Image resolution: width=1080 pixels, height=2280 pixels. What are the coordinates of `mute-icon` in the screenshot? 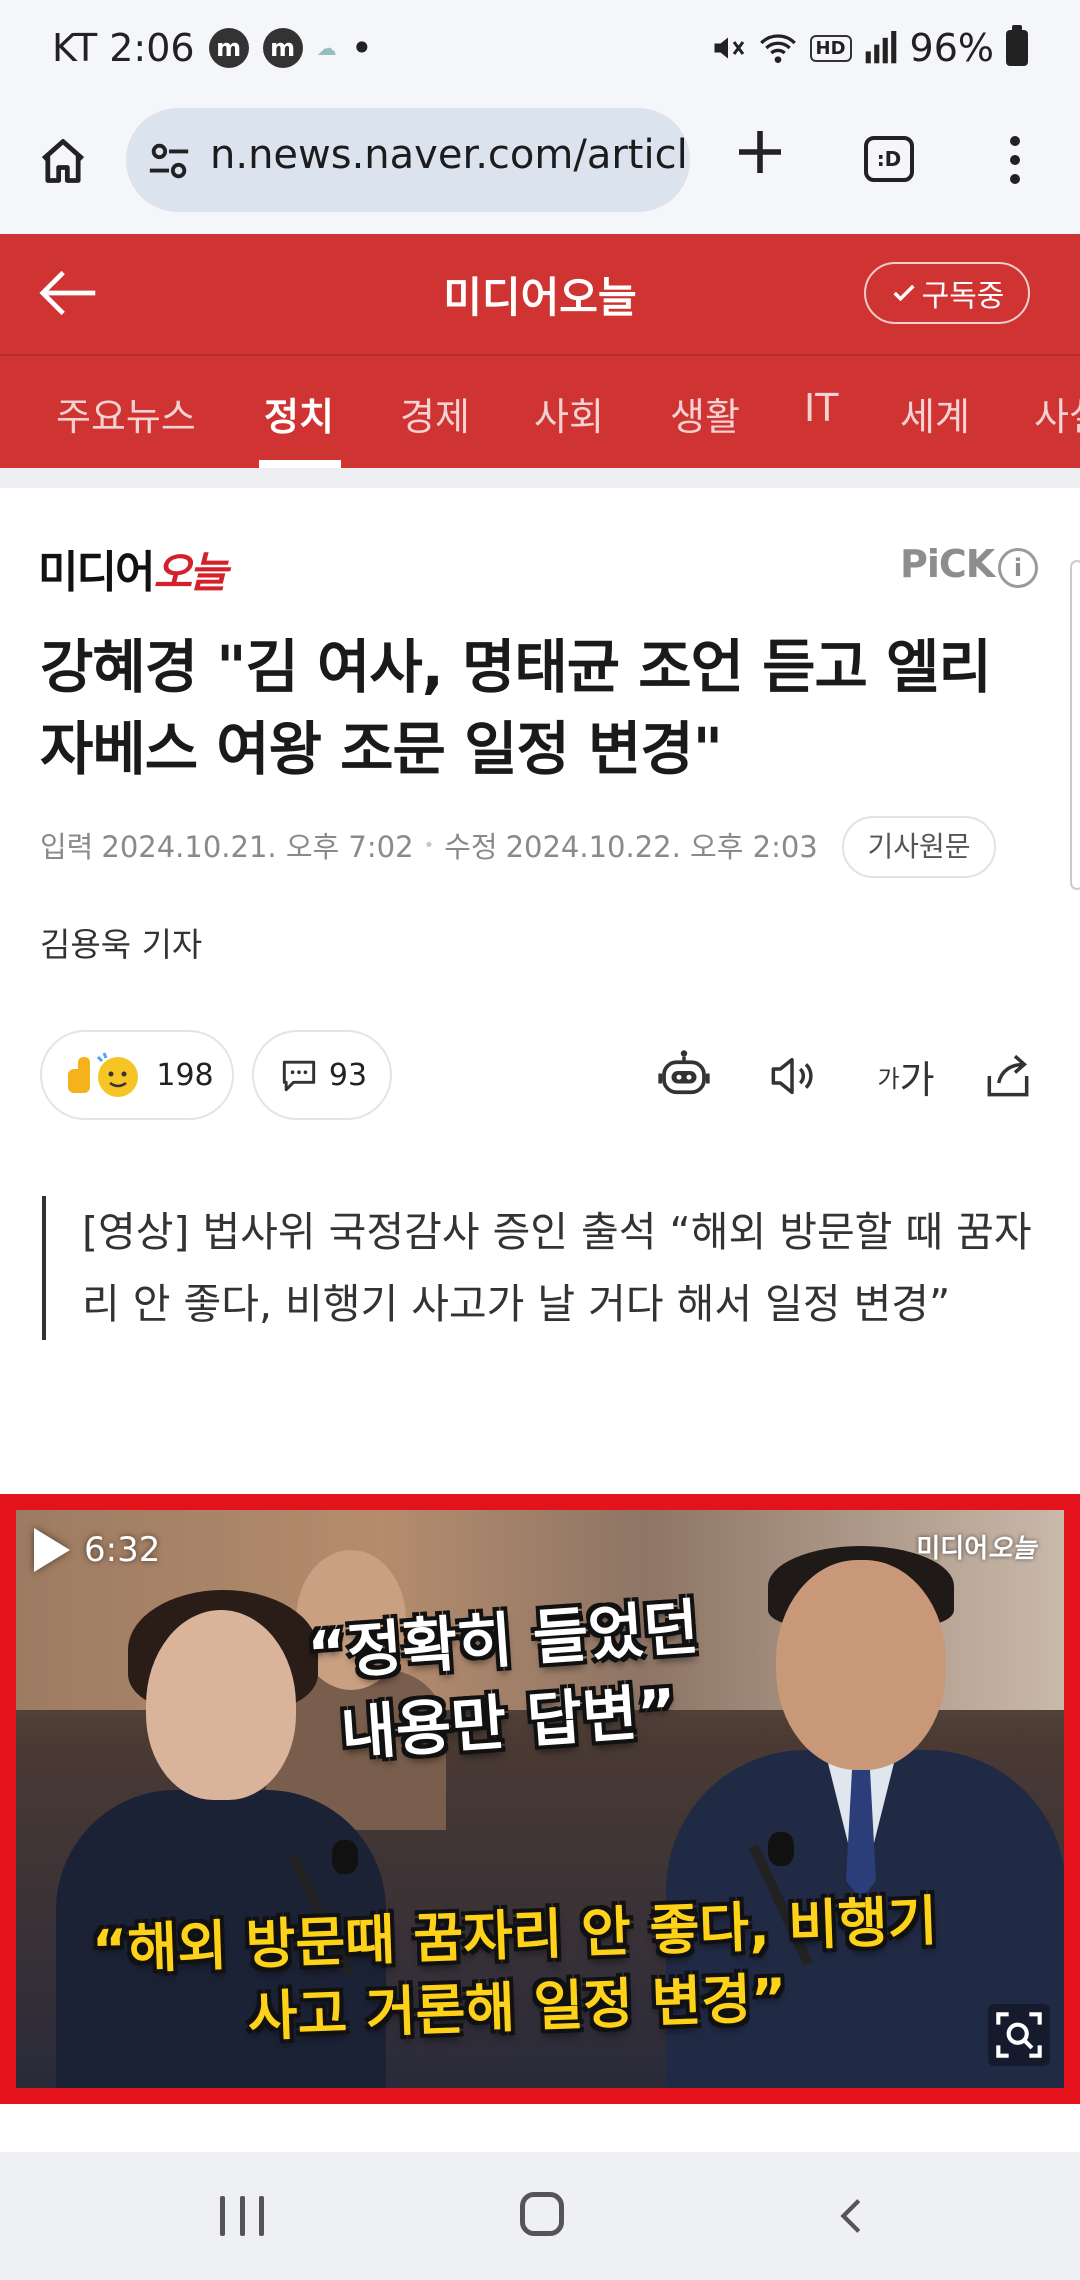 It's located at (729, 48).